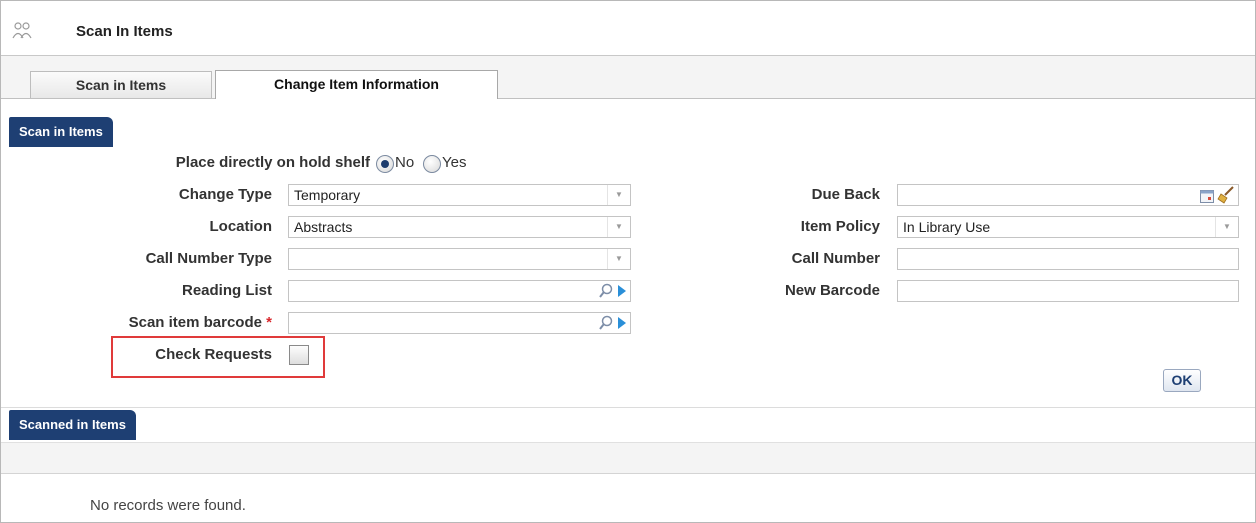  Describe the element at coordinates (628, 407) in the screenshot. I see `section-divider` at that location.